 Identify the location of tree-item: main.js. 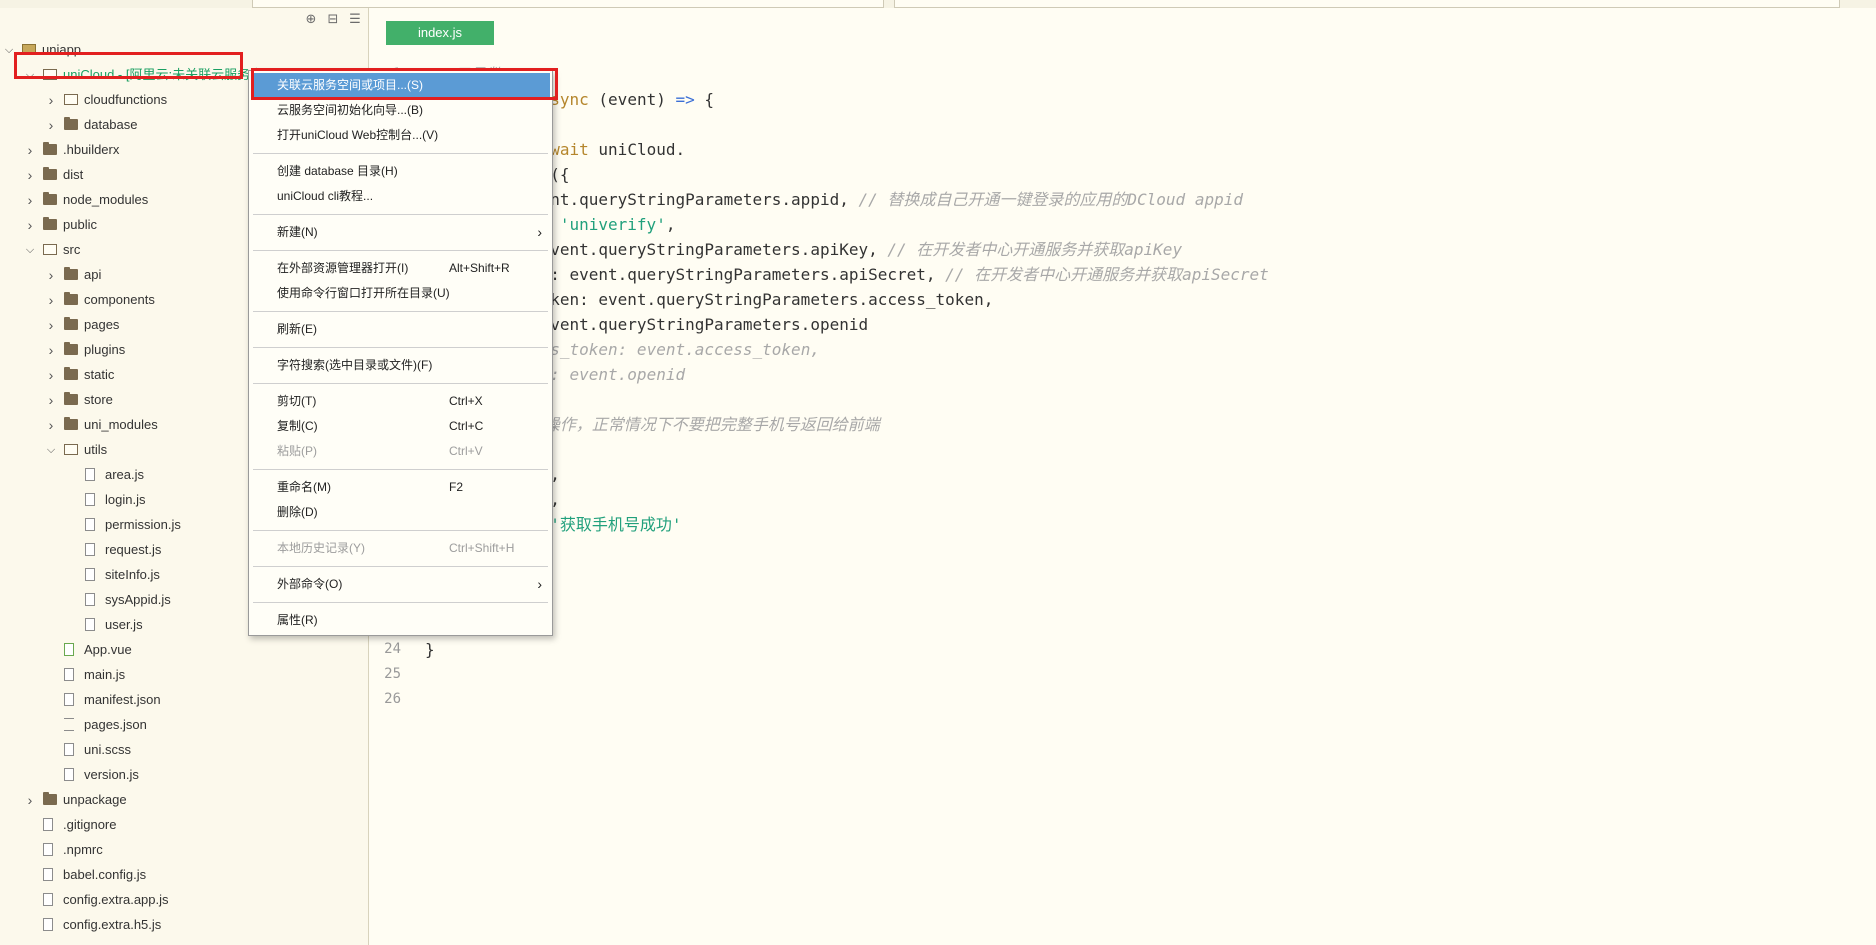
(184, 675).